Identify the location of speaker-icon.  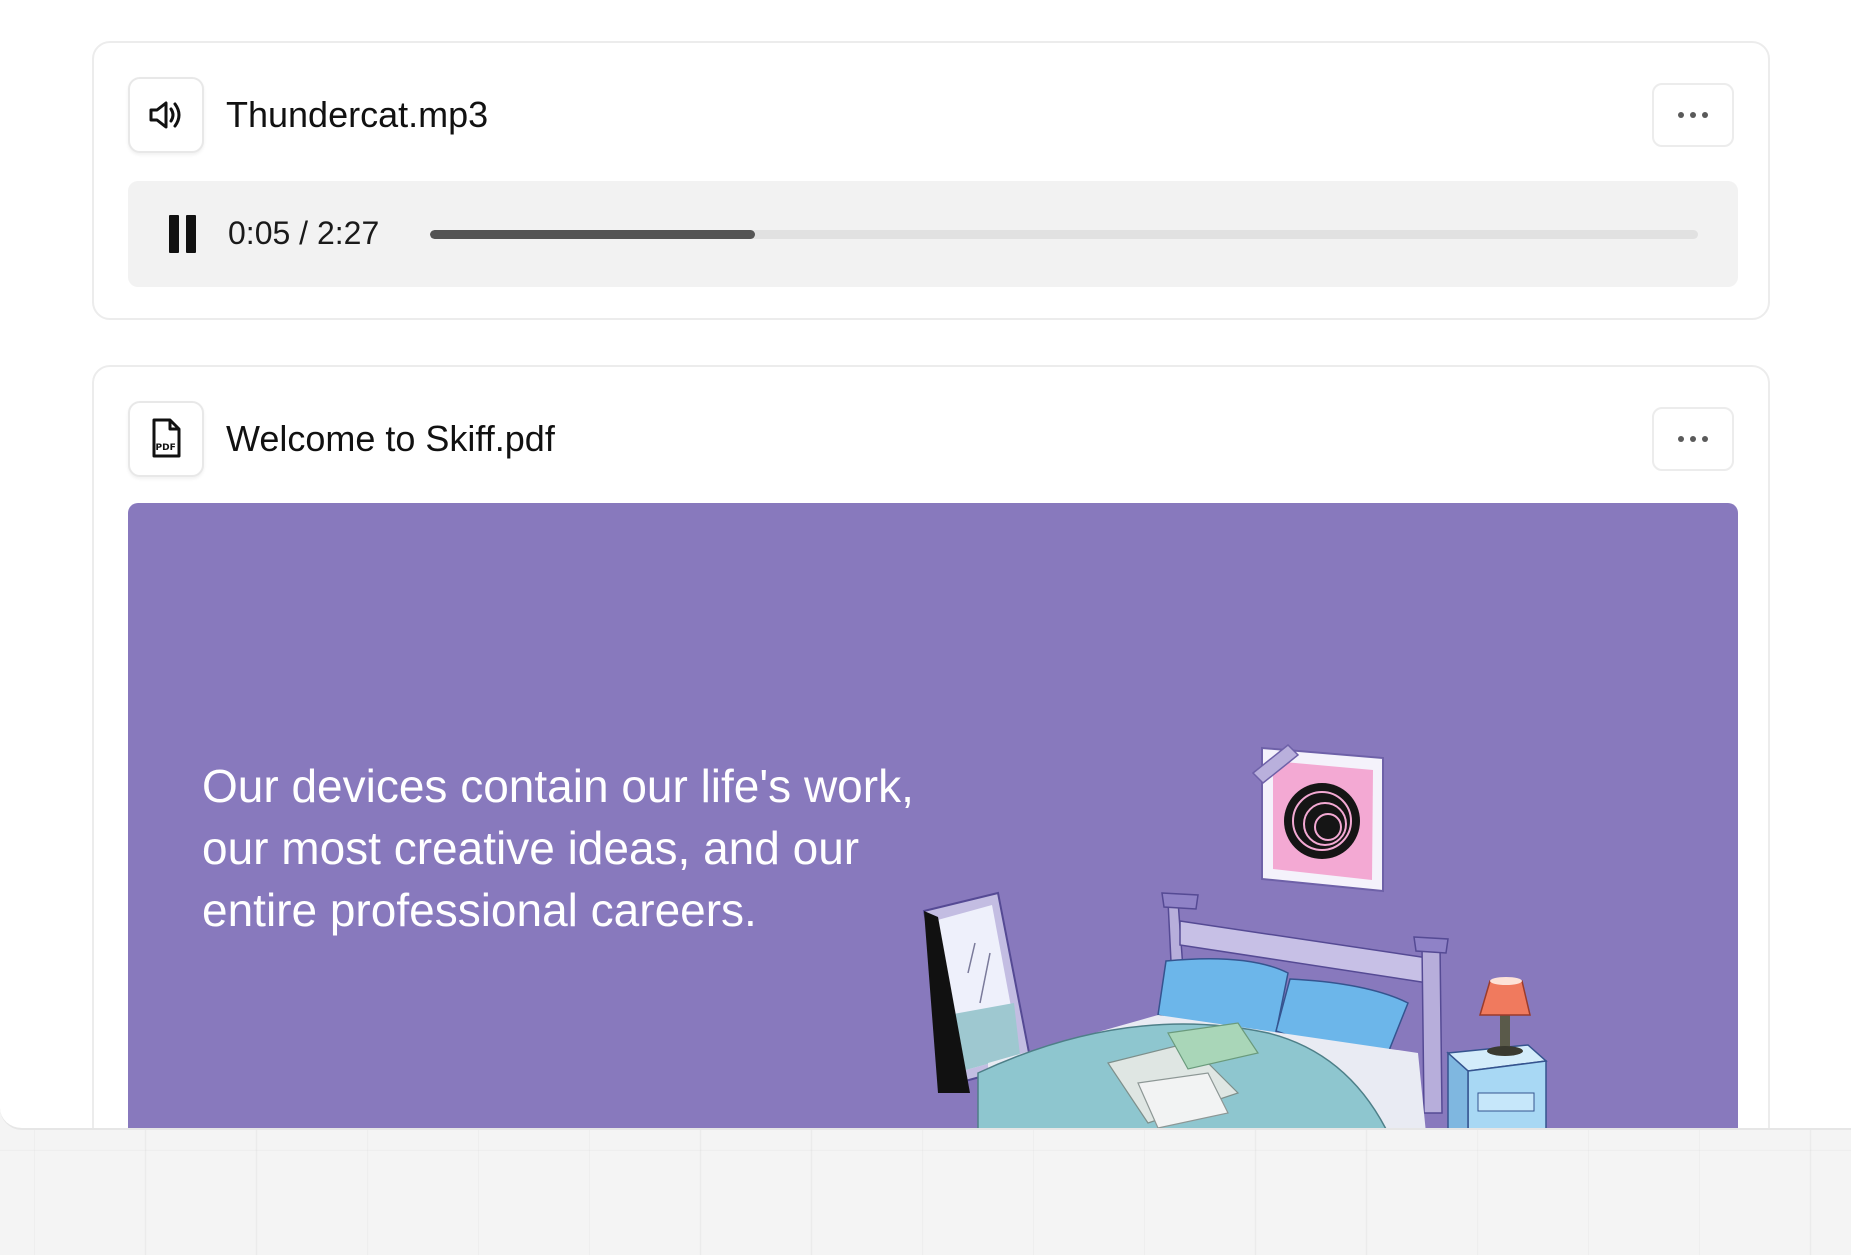
(165, 115).